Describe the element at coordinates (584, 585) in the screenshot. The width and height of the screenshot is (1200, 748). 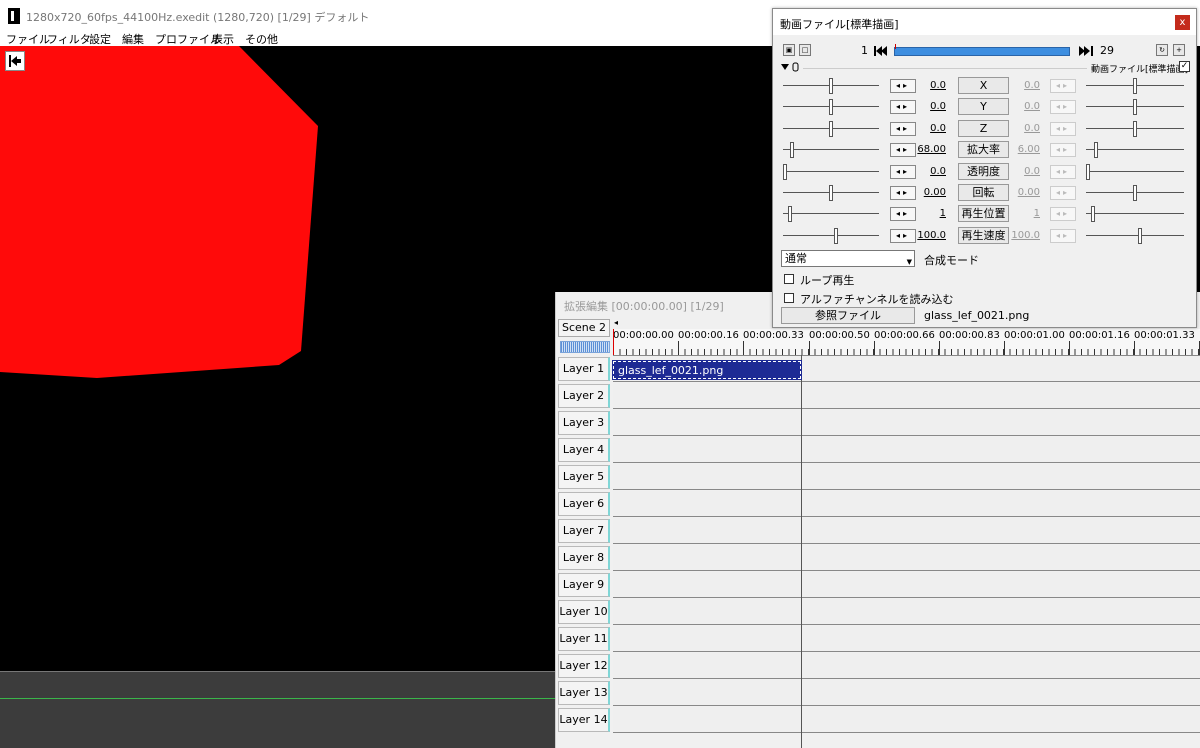
I see `layer-label-9: Layer 9` at that location.